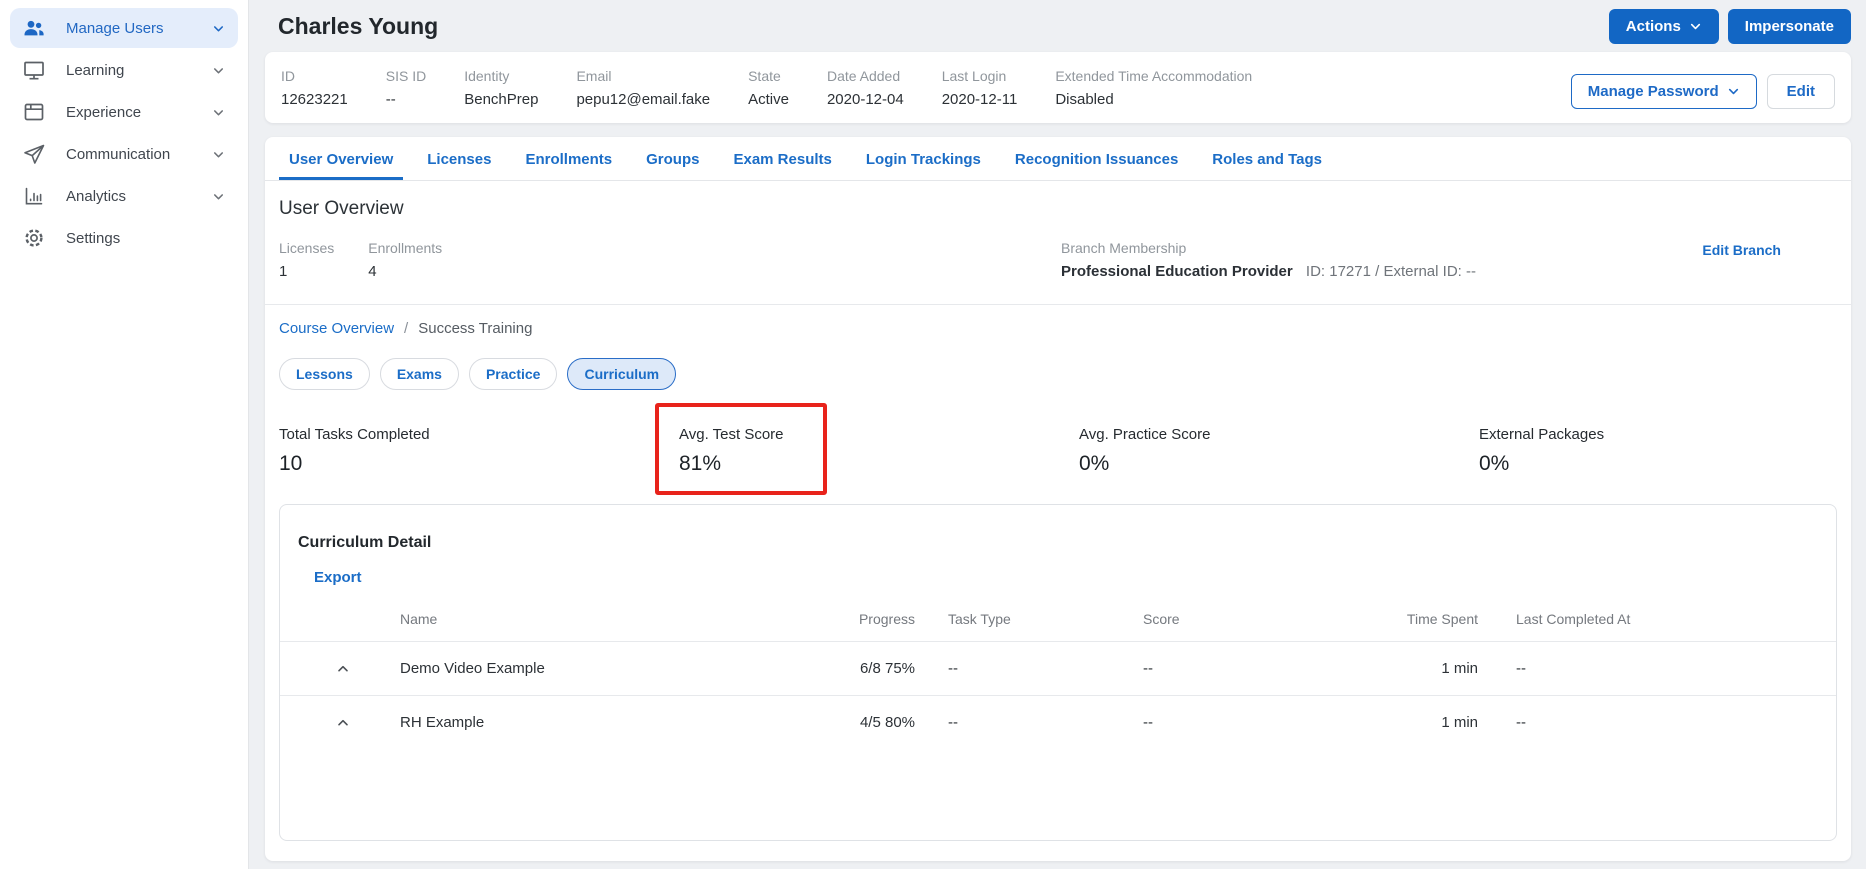 The height and width of the screenshot is (869, 1866). What do you see at coordinates (115, 28) in the screenshot?
I see `sidebar-item-label: Manage Users` at bounding box center [115, 28].